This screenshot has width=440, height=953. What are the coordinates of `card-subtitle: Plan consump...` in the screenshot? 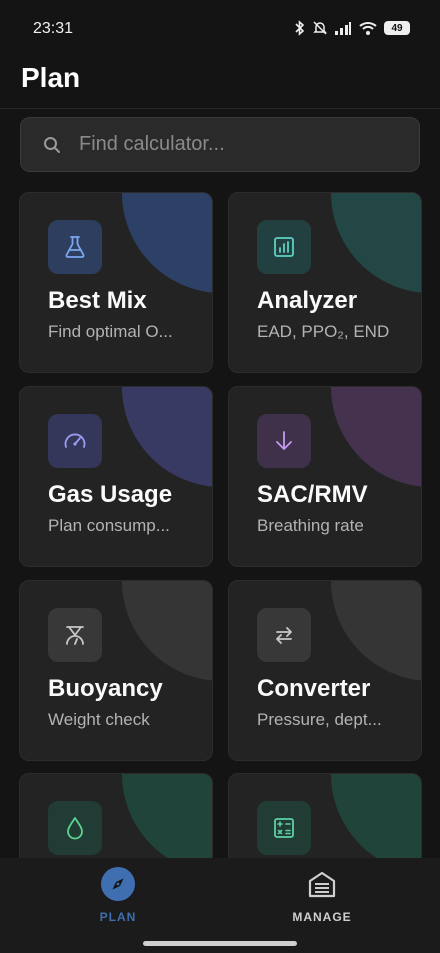 It's located at (109, 525).